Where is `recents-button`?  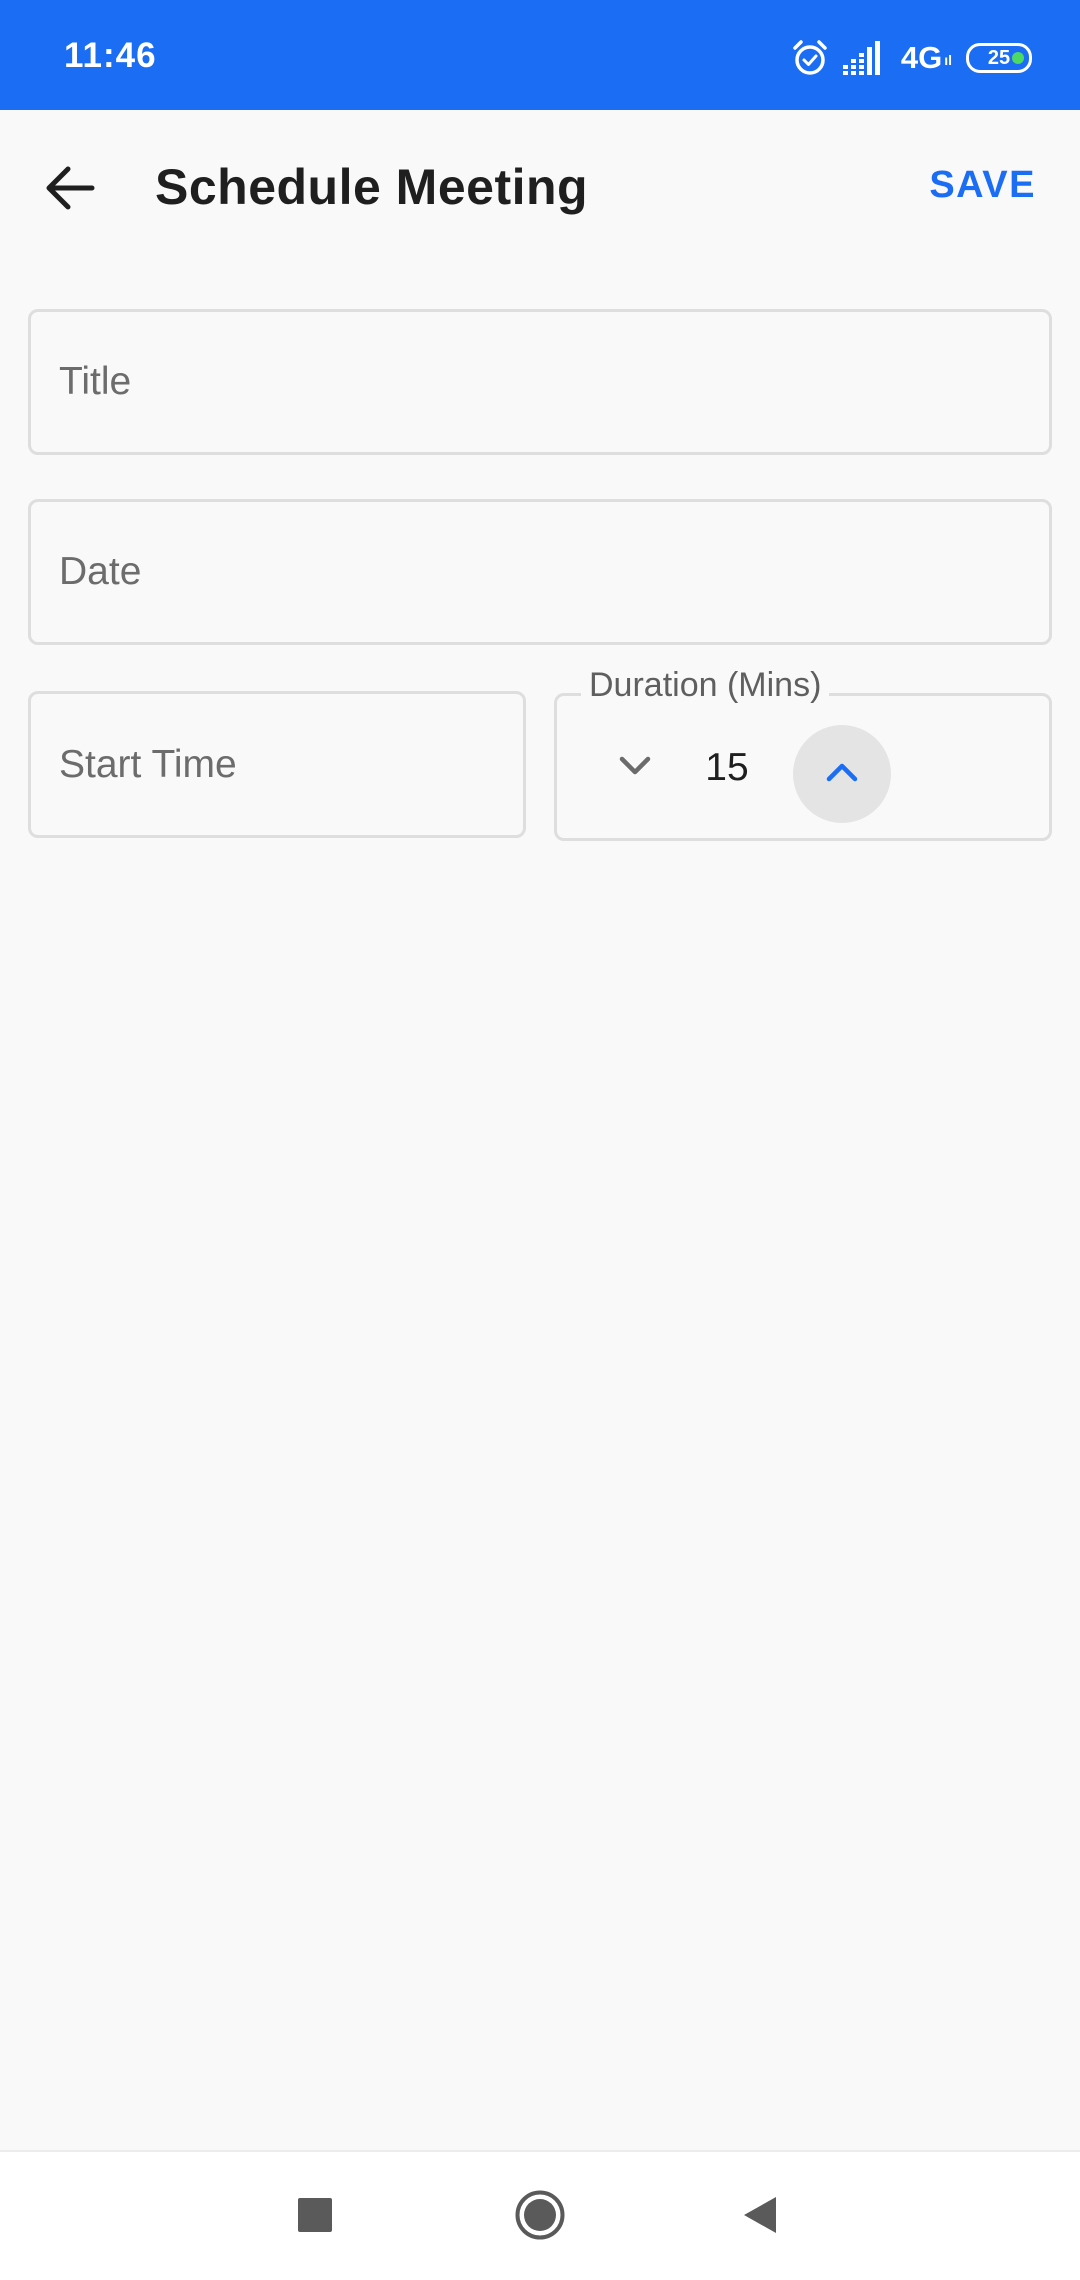
recents-button is located at coordinates (315, 2217).